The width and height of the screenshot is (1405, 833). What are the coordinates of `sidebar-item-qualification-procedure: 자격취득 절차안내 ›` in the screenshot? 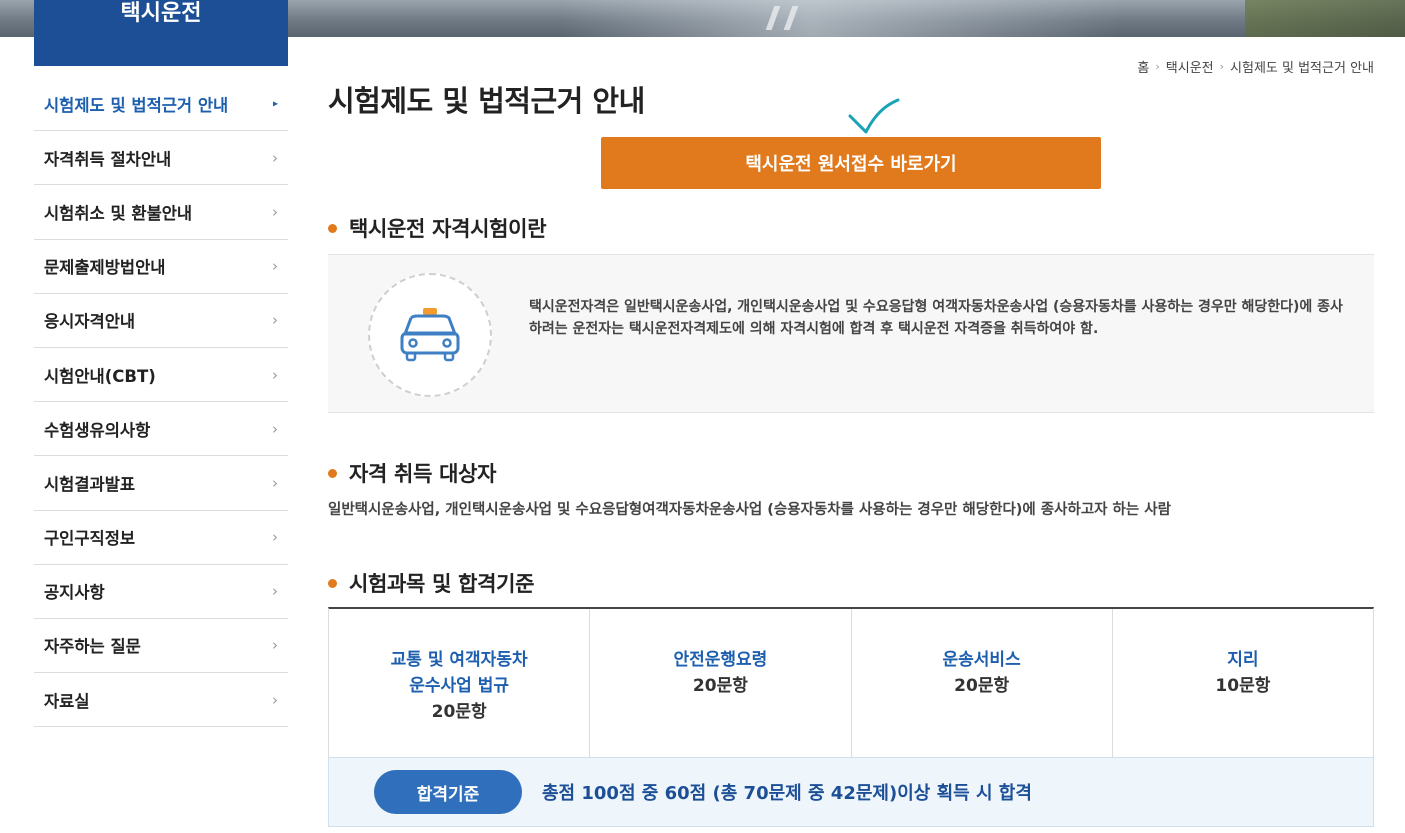 It's located at (161, 158).